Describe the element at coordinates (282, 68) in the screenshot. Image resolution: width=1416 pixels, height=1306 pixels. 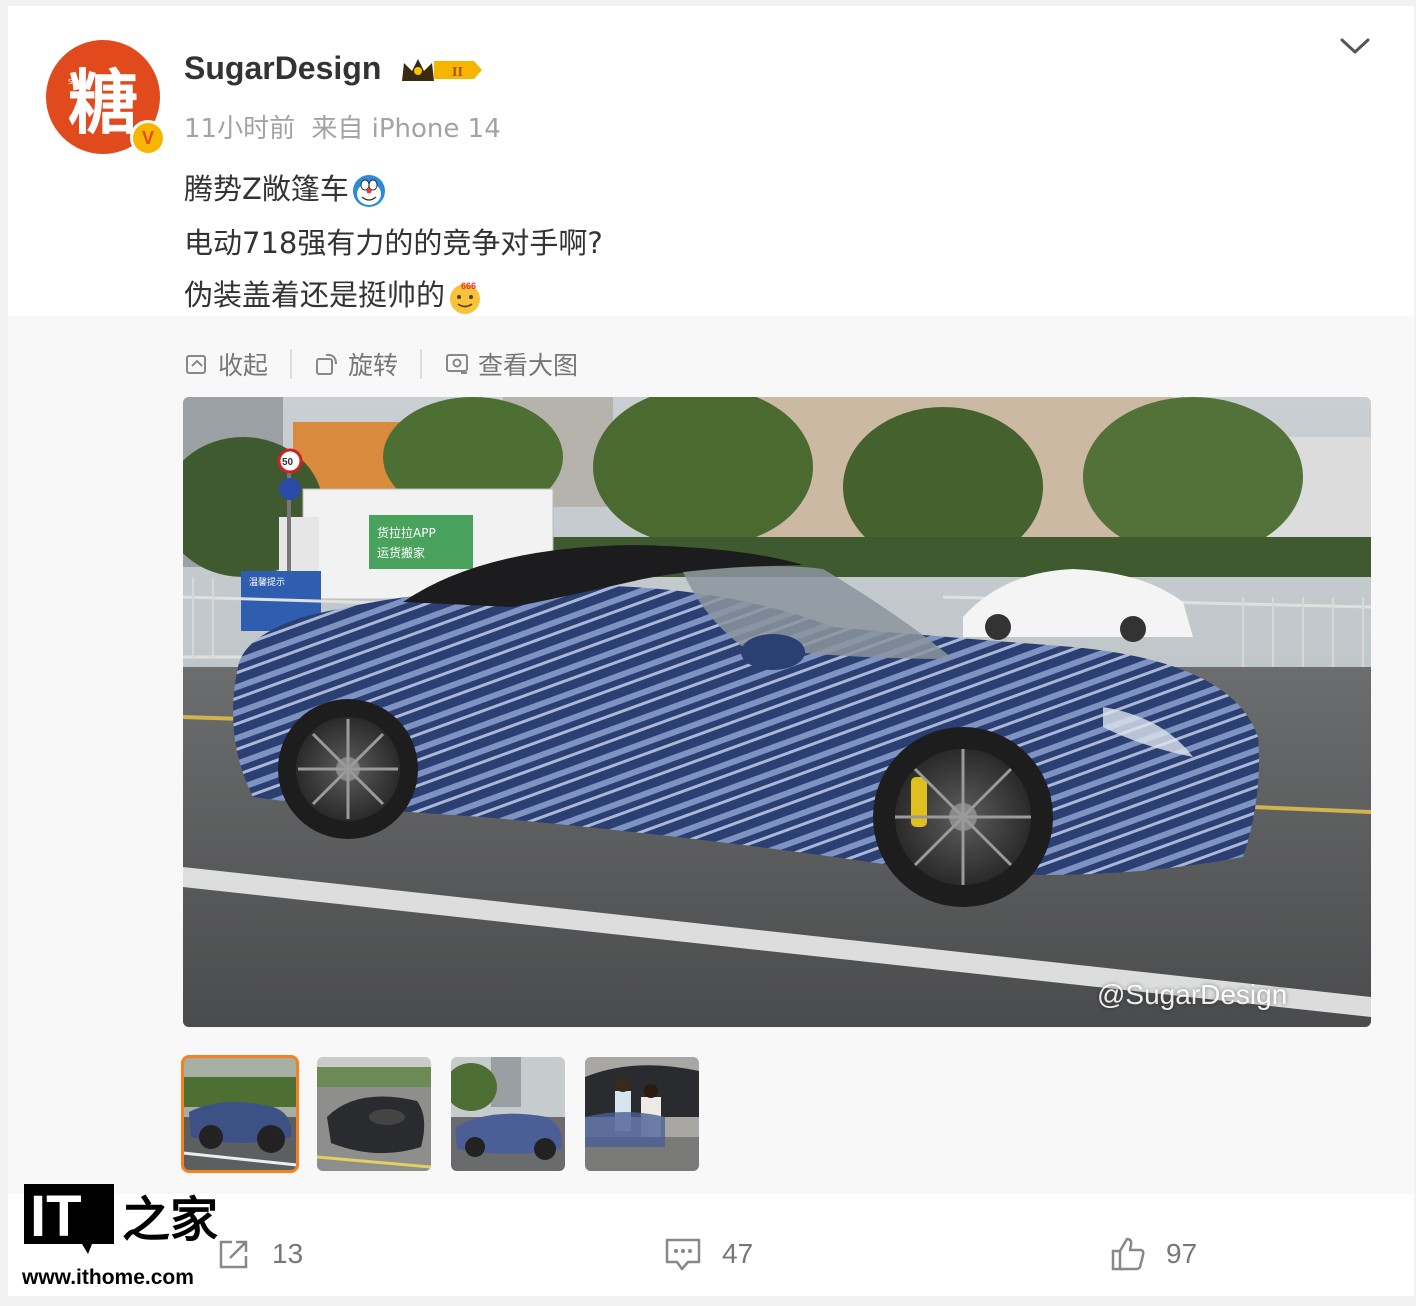
I see `author-name: SugarDesign` at that location.